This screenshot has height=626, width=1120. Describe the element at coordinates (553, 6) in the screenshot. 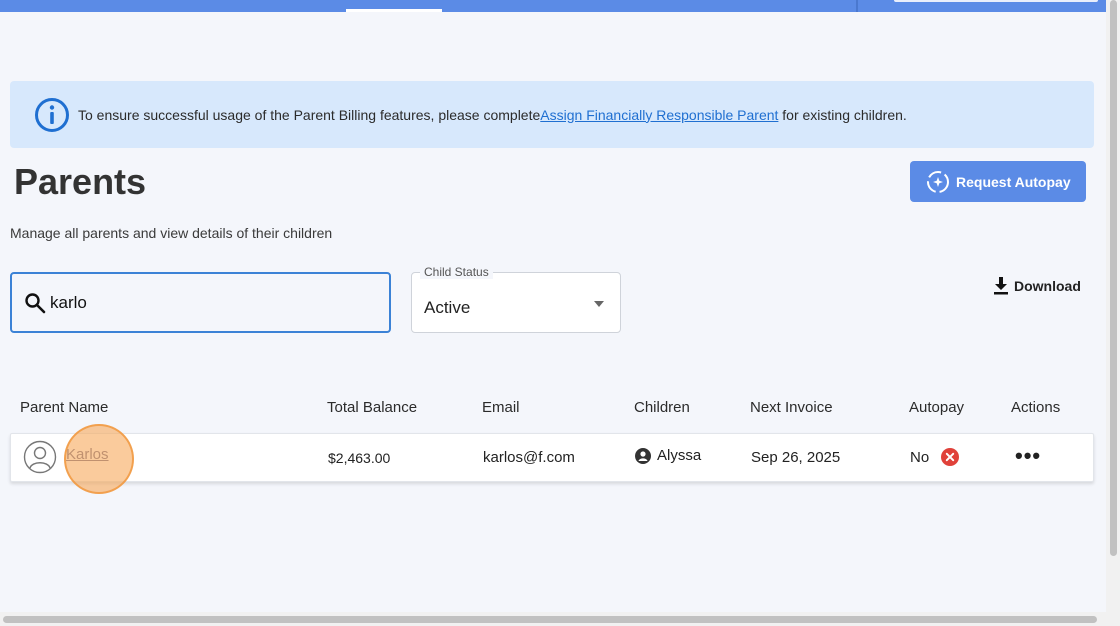

I see `top-nav-bar` at that location.